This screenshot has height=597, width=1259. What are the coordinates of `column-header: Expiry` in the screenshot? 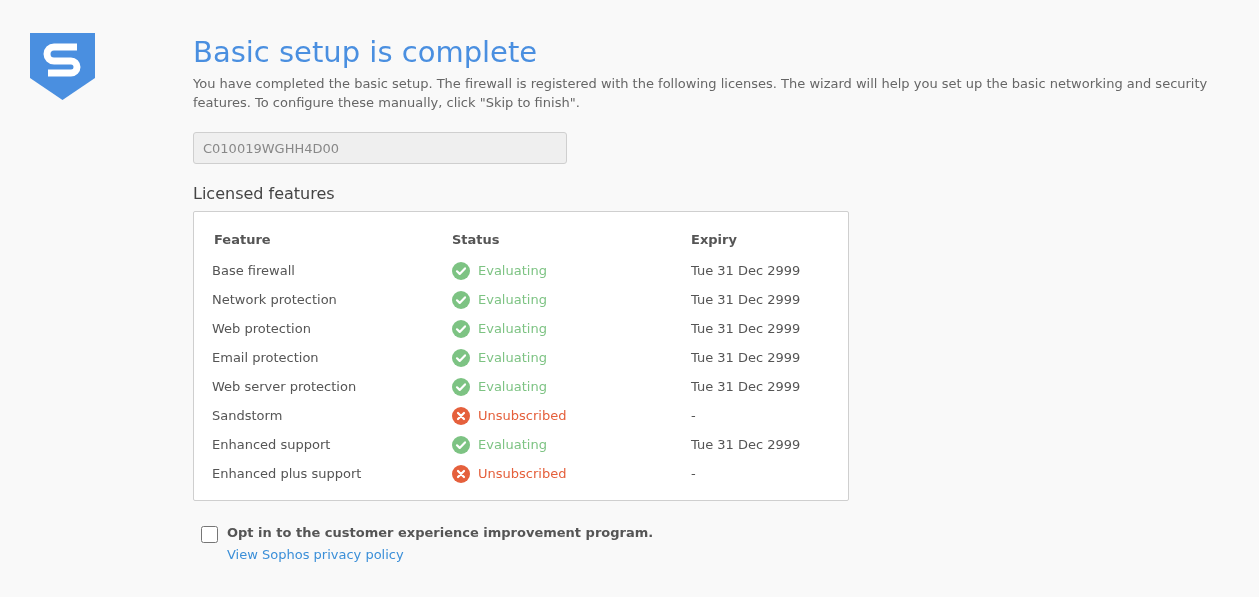 It's located at (714, 240).